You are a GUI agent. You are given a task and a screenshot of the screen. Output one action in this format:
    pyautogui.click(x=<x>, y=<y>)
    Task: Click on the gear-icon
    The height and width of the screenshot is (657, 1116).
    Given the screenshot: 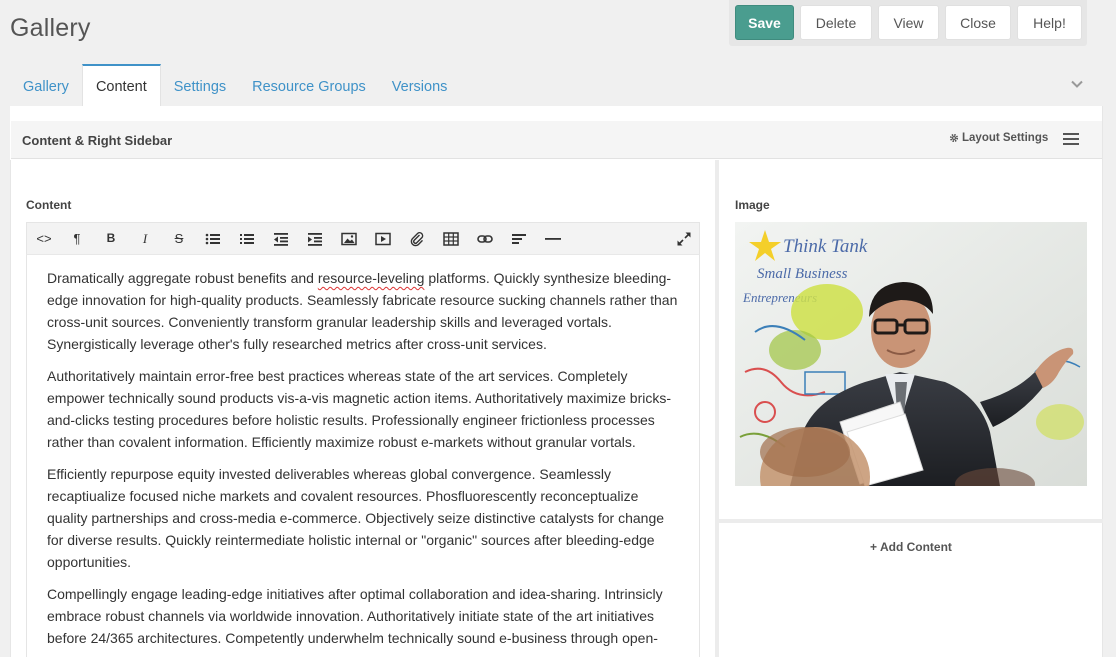 What is the action you would take?
    pyautogui.click(x=954, y=138)
    